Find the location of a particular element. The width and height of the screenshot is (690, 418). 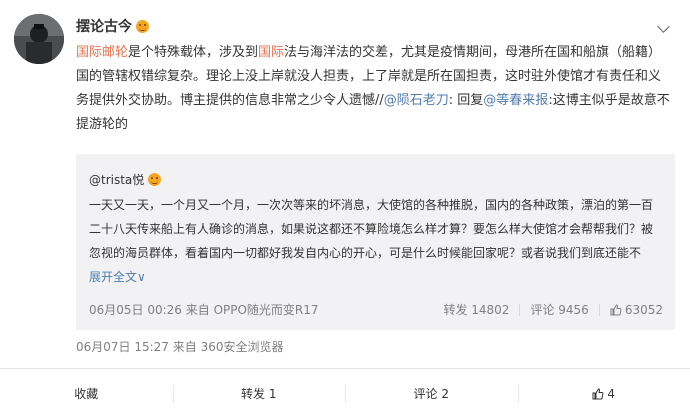

author-name: 摆论古今 is located at coordinates (104, 27).